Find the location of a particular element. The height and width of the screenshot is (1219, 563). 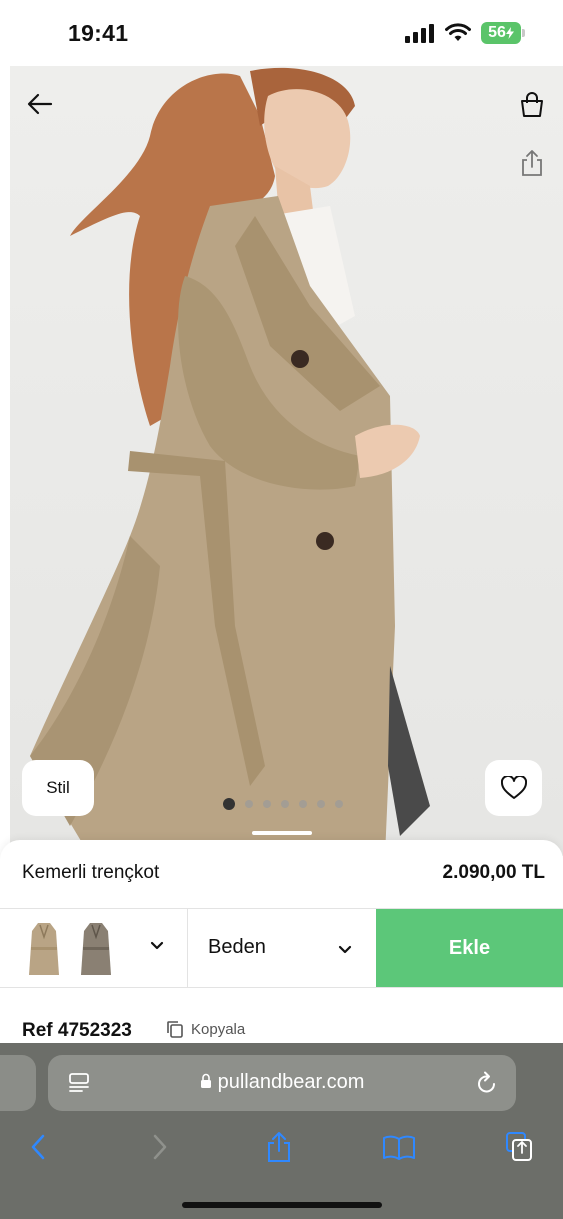

carousel-dots is located at coordinates (283, 804).